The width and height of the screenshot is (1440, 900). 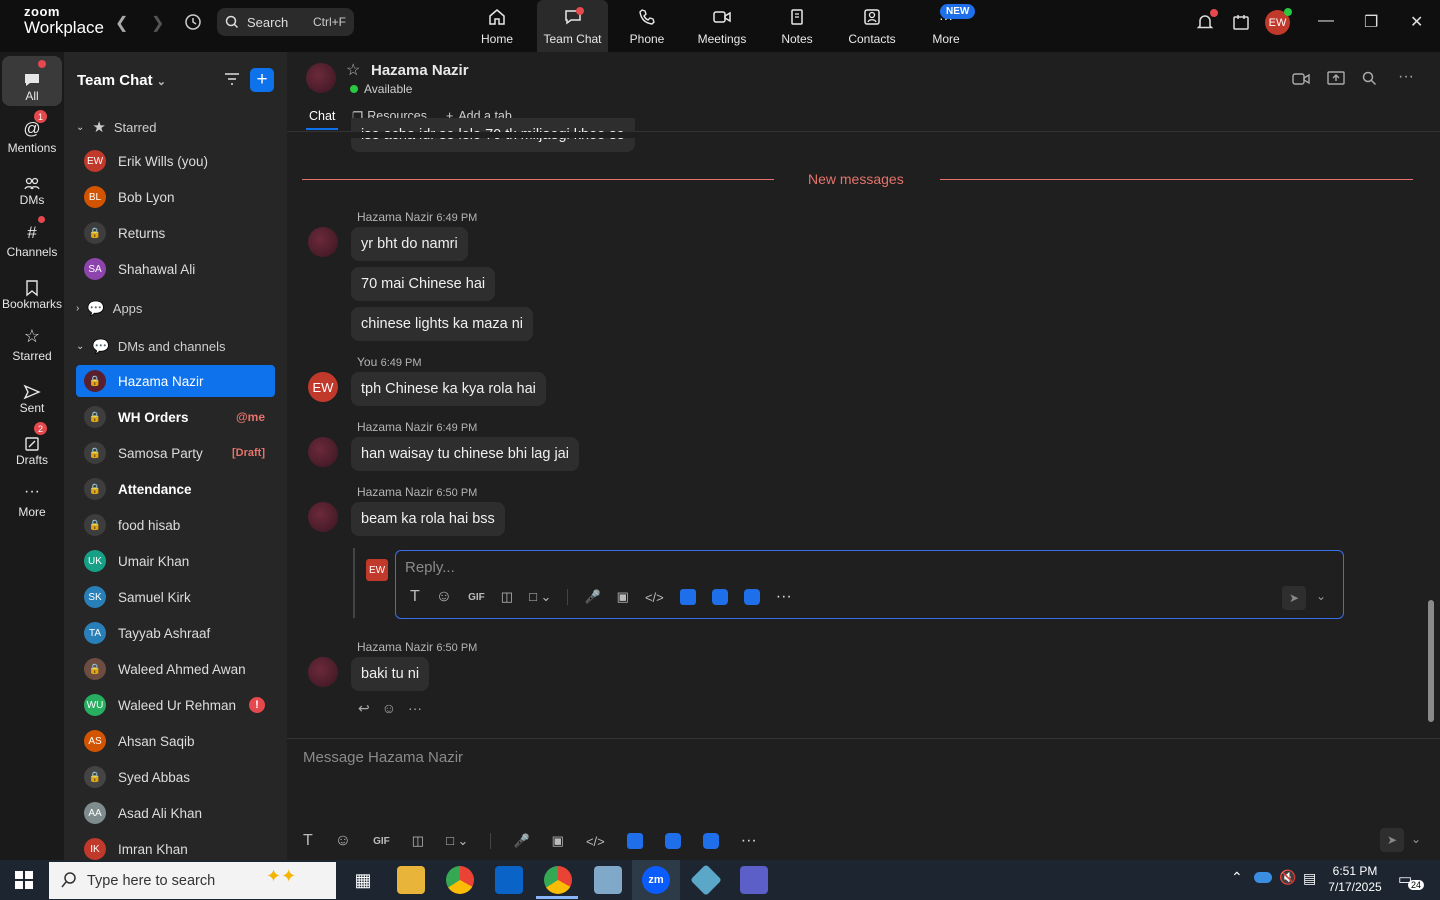 What do you see at coordinates (1326, 21) in the screenshot?
I see `minimize-icon: —` at bounding box center [1326, 21].